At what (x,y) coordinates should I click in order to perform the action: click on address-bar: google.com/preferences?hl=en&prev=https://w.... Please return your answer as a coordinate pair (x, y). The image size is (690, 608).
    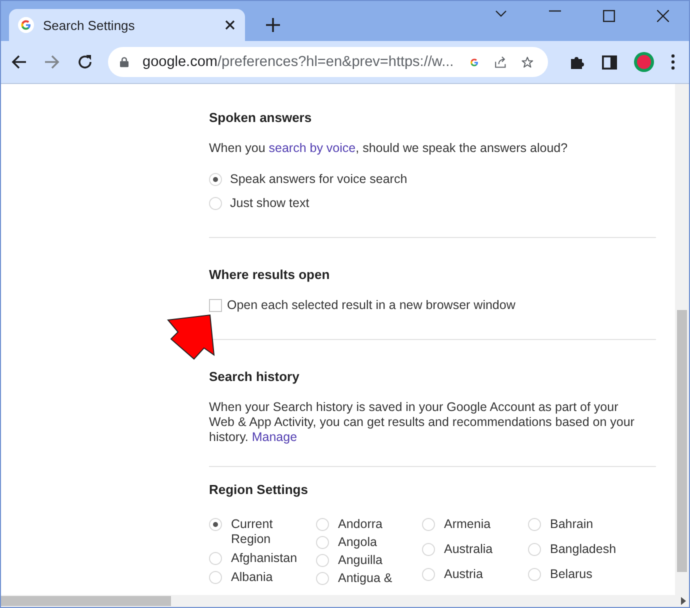
    Looking at the image, I should click on (328, 62).